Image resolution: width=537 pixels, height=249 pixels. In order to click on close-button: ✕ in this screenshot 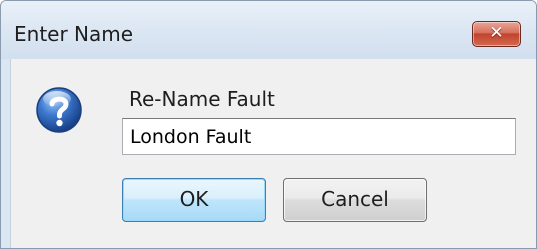, I will do `click(496, 34)`.